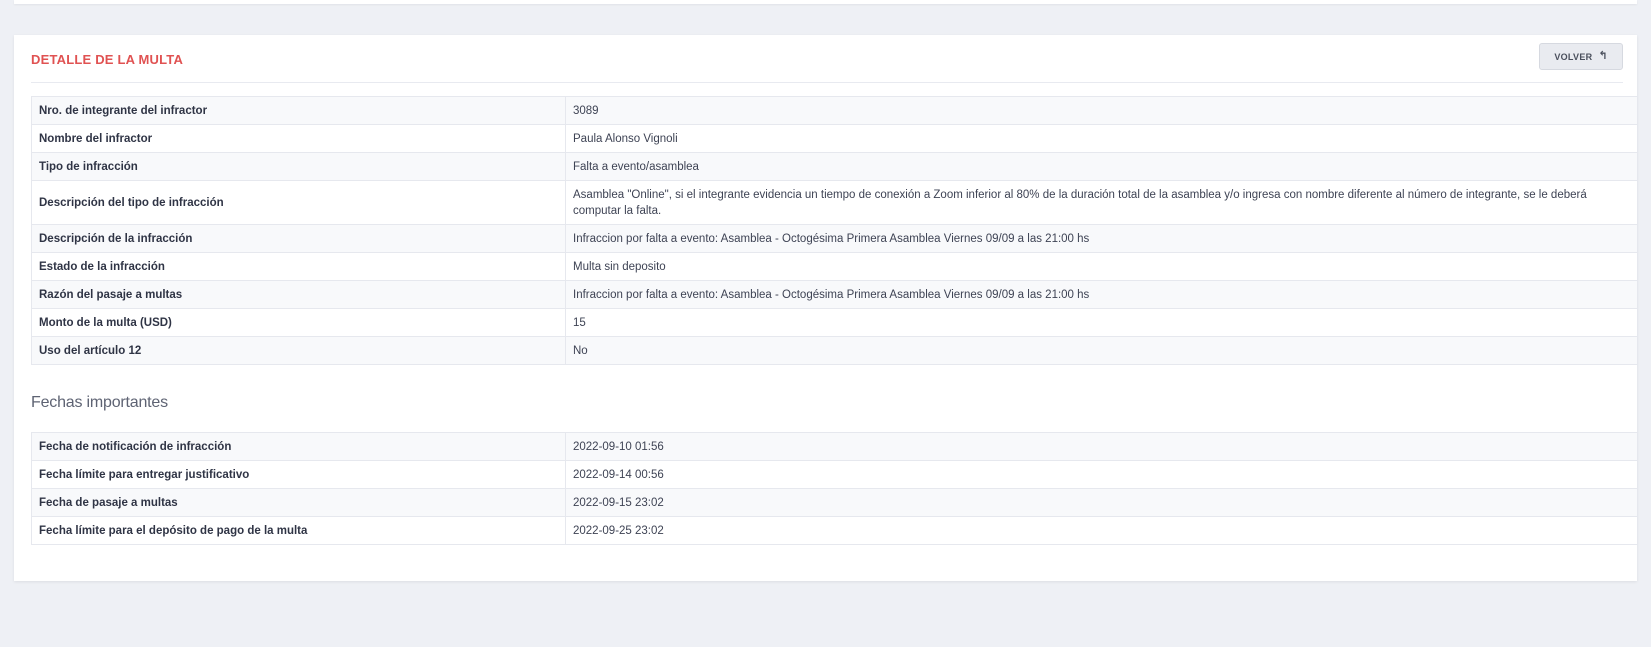  I want to click on section-title-dates: Fechas importantes, so click(99, 402).